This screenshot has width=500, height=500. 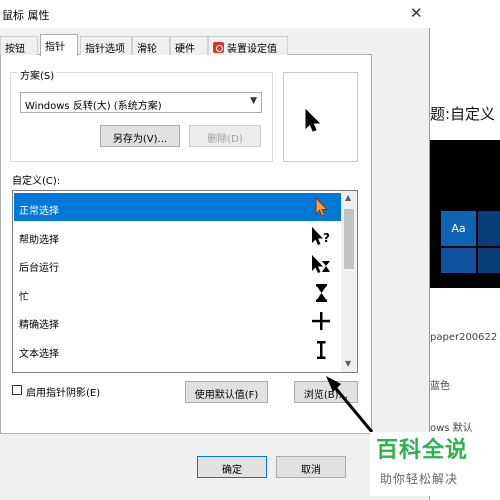 I want to click on watermark-main-text: 百科全说, so click(x=422, y=450).